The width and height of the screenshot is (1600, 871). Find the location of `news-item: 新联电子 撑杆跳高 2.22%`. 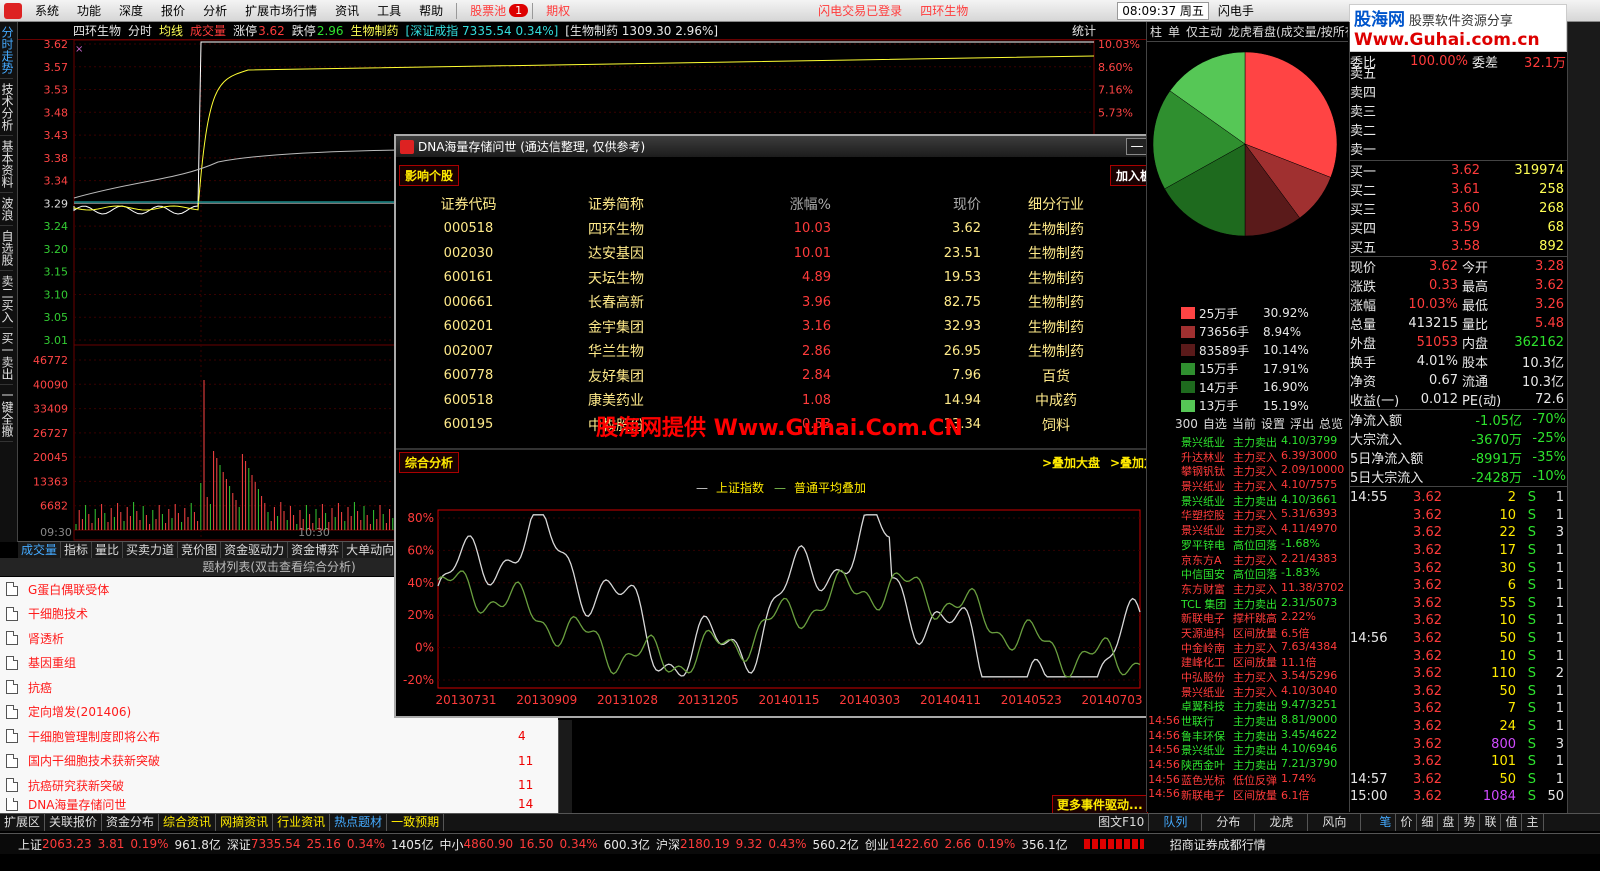

news-item: 新联电子 撑杆跳高 2.22% is located at coordinates (1265, 617).